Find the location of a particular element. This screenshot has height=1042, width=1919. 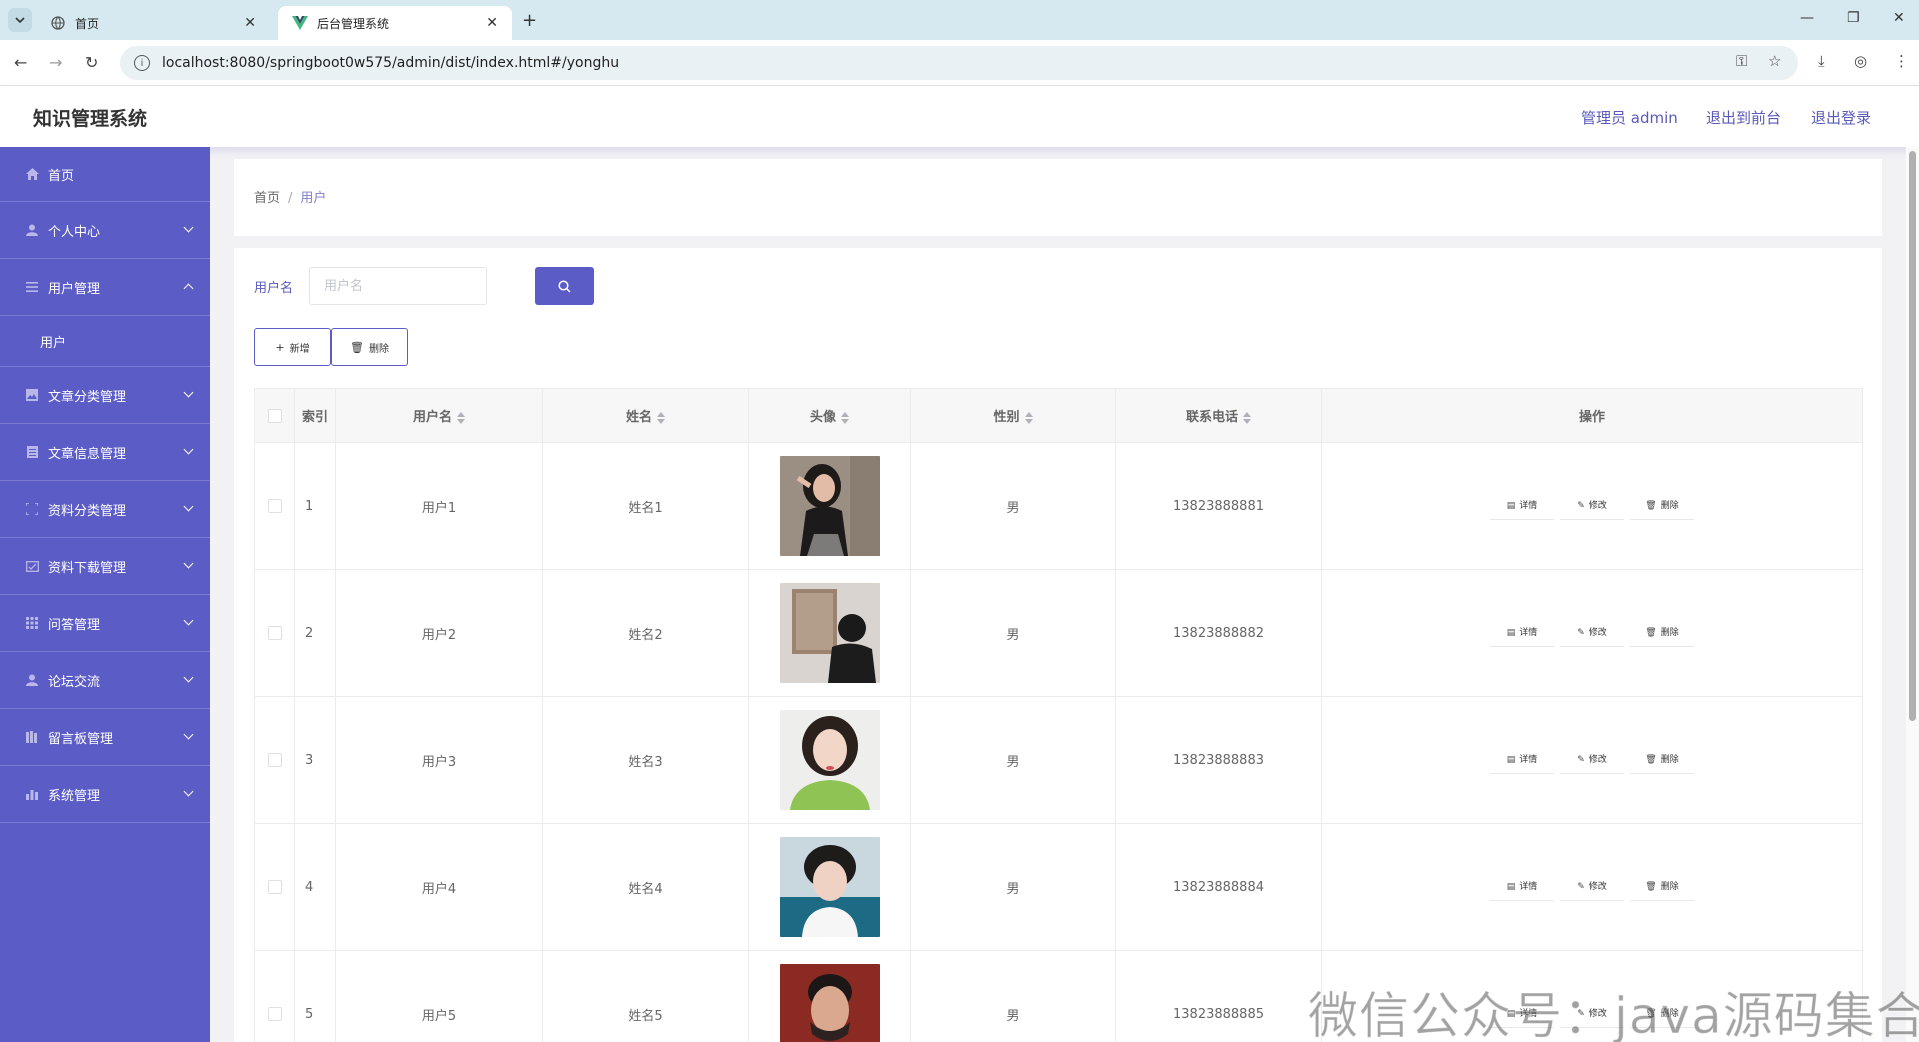

sidebar-item-material-category: 资料分类管理 is located at coordinates (105, 509).